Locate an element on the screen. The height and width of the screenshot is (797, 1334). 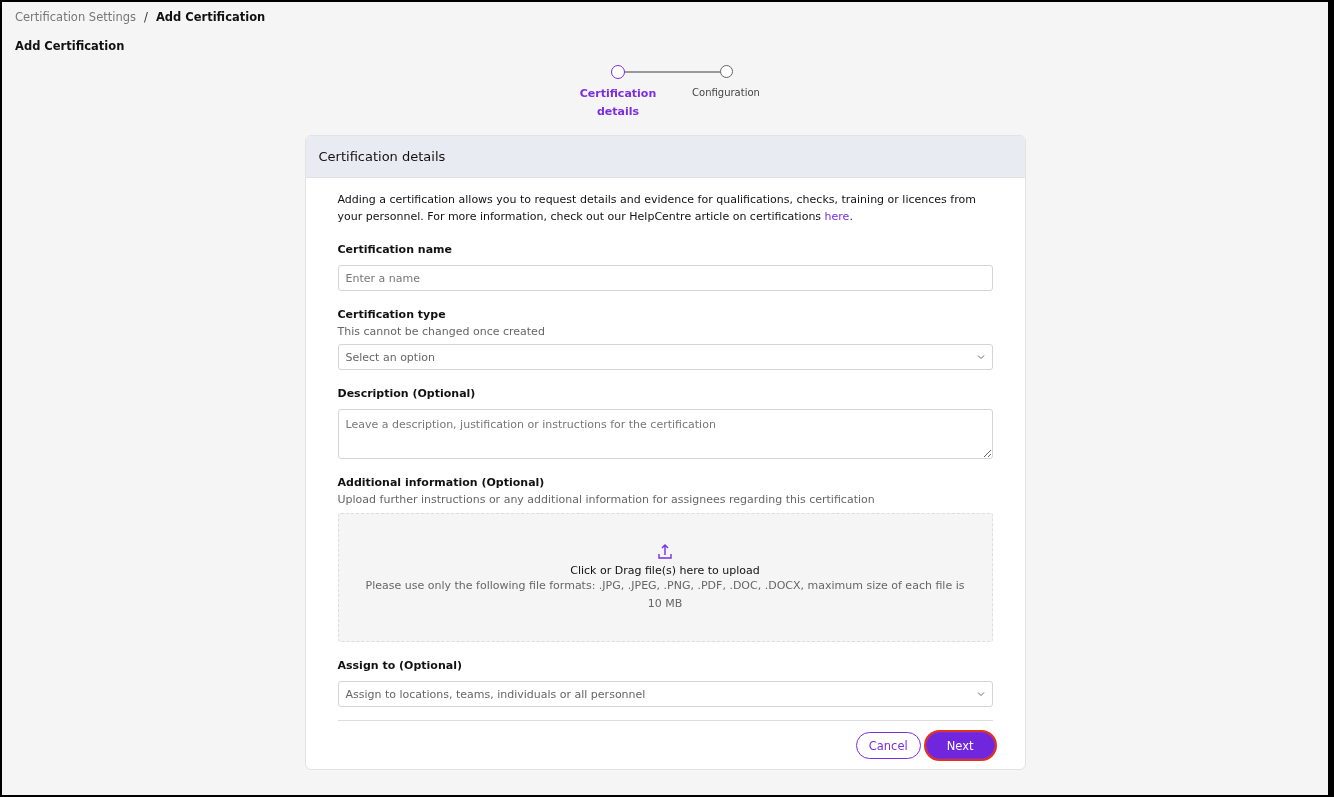
field-label: Additional information (Optional) is located at coordinates (441, 482).